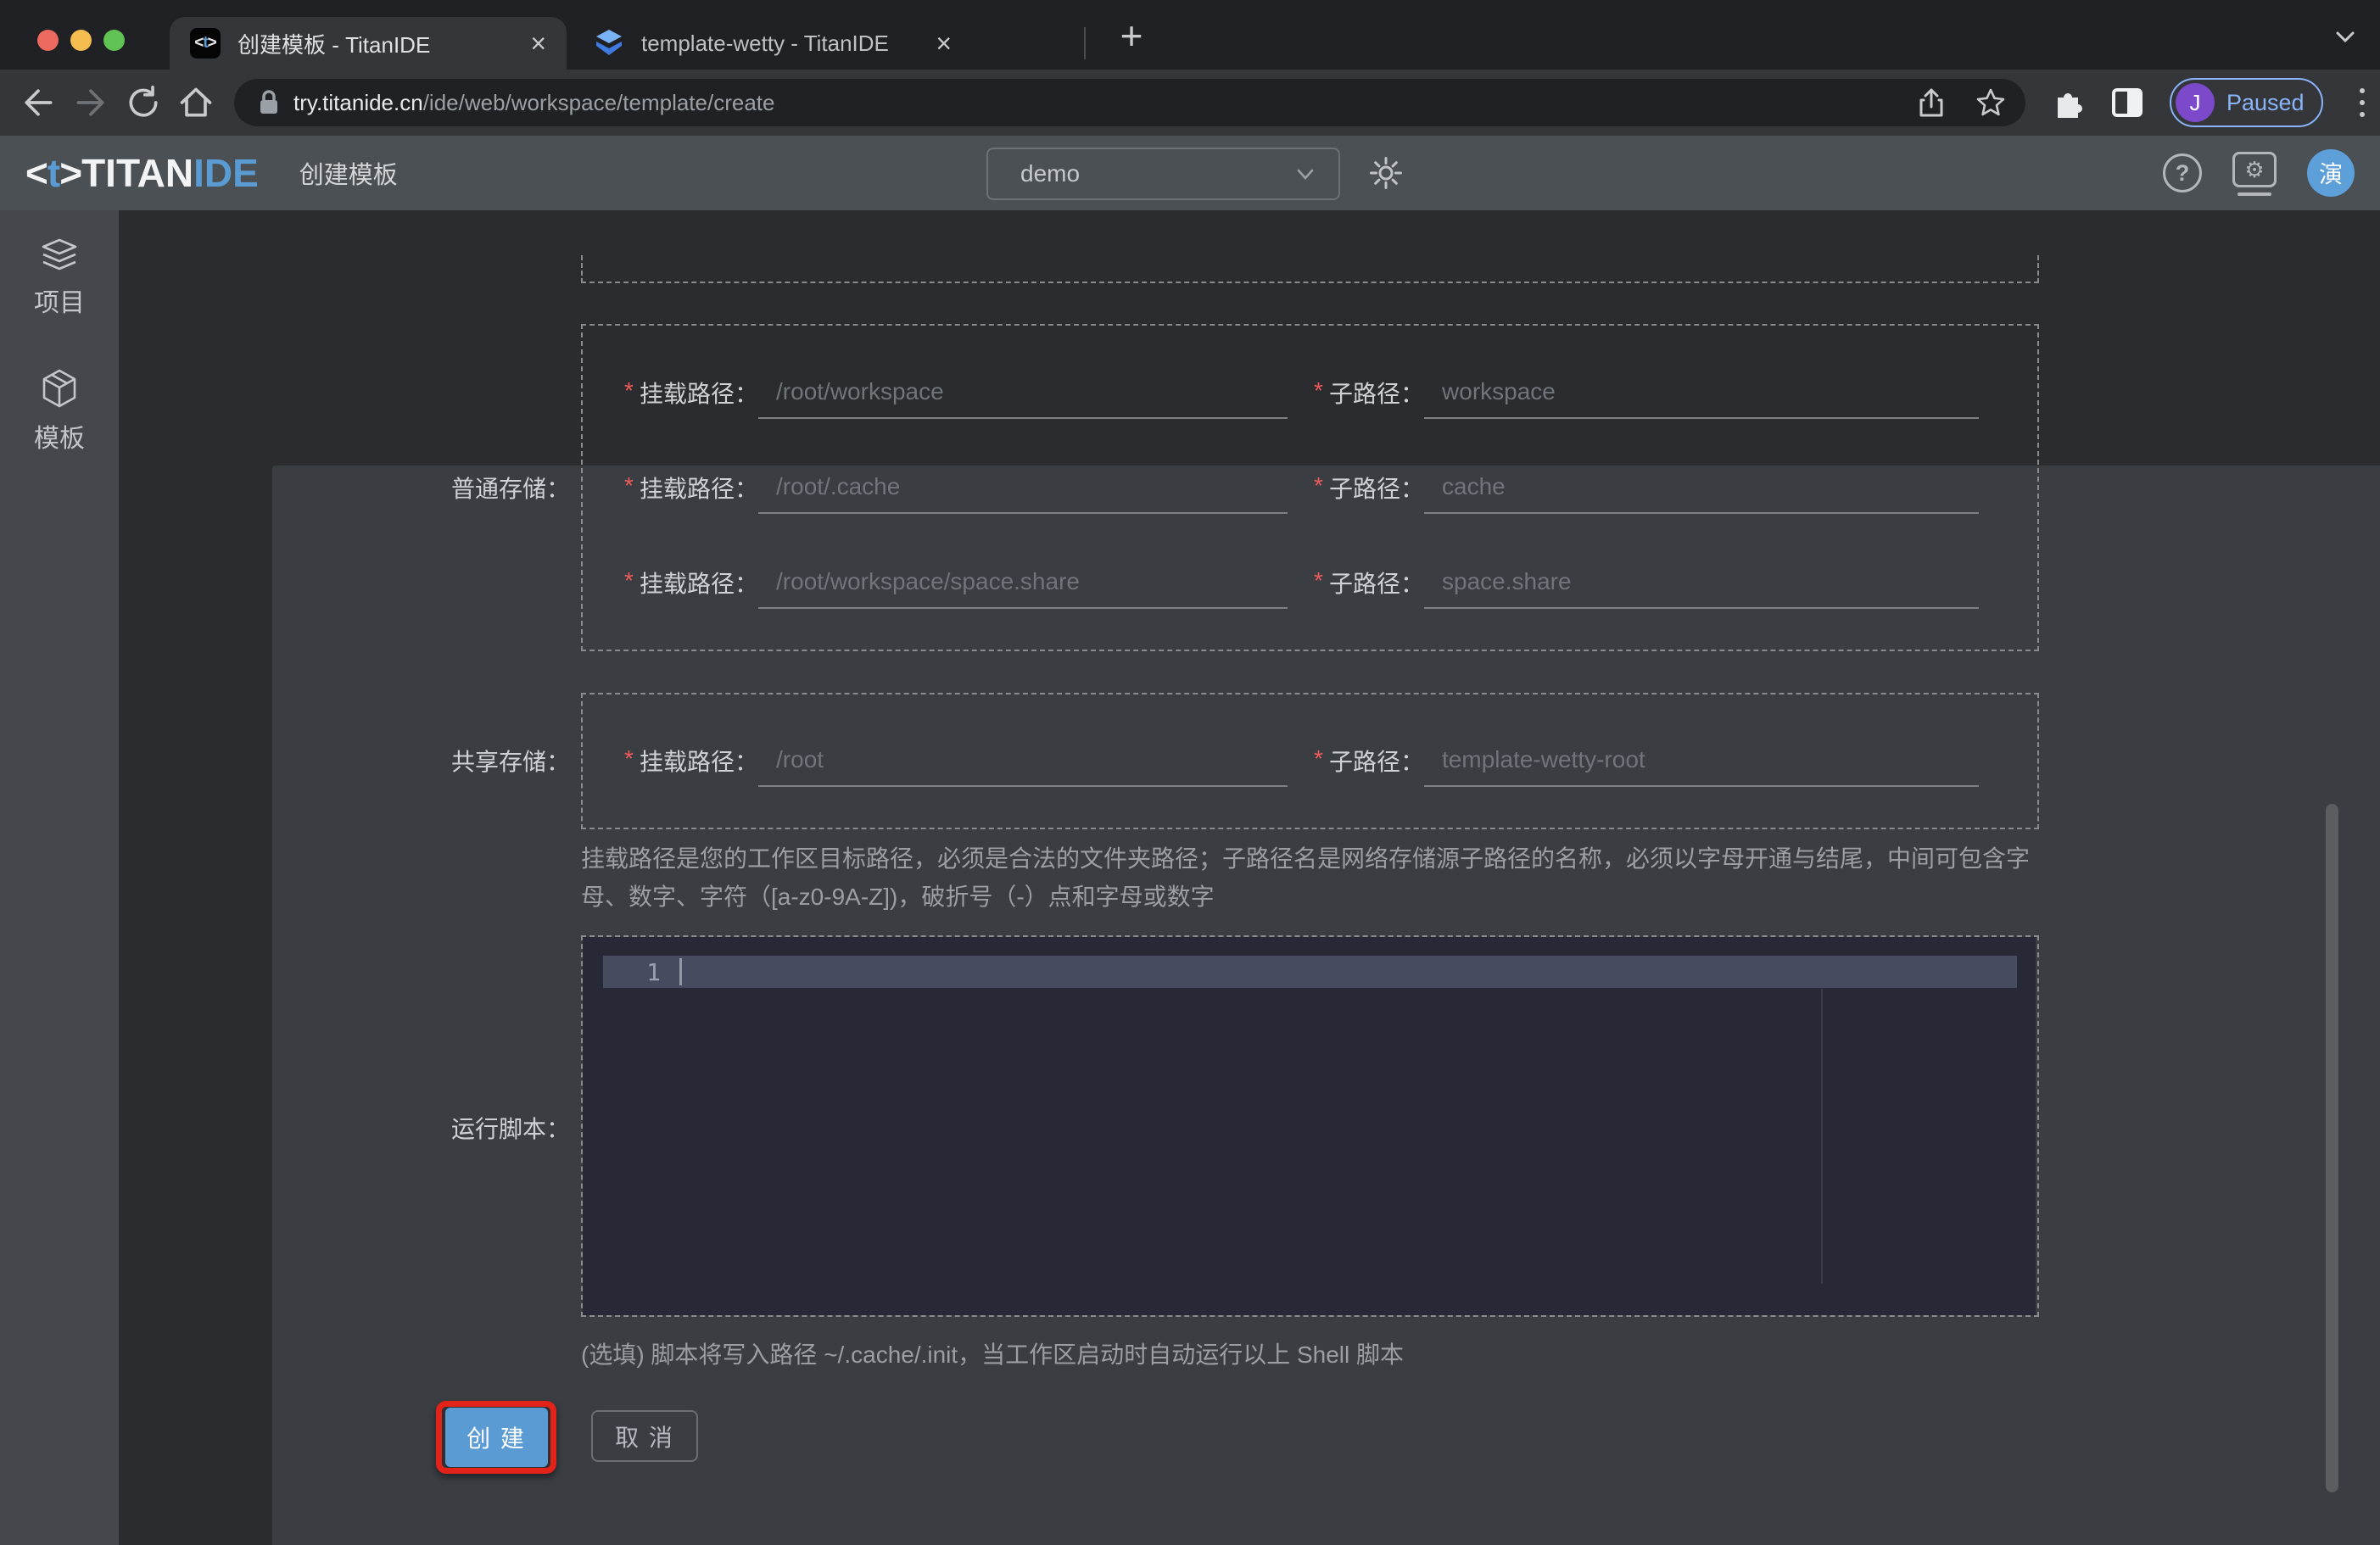  I want to click on settings-gear-icon, so click(1386, 173).